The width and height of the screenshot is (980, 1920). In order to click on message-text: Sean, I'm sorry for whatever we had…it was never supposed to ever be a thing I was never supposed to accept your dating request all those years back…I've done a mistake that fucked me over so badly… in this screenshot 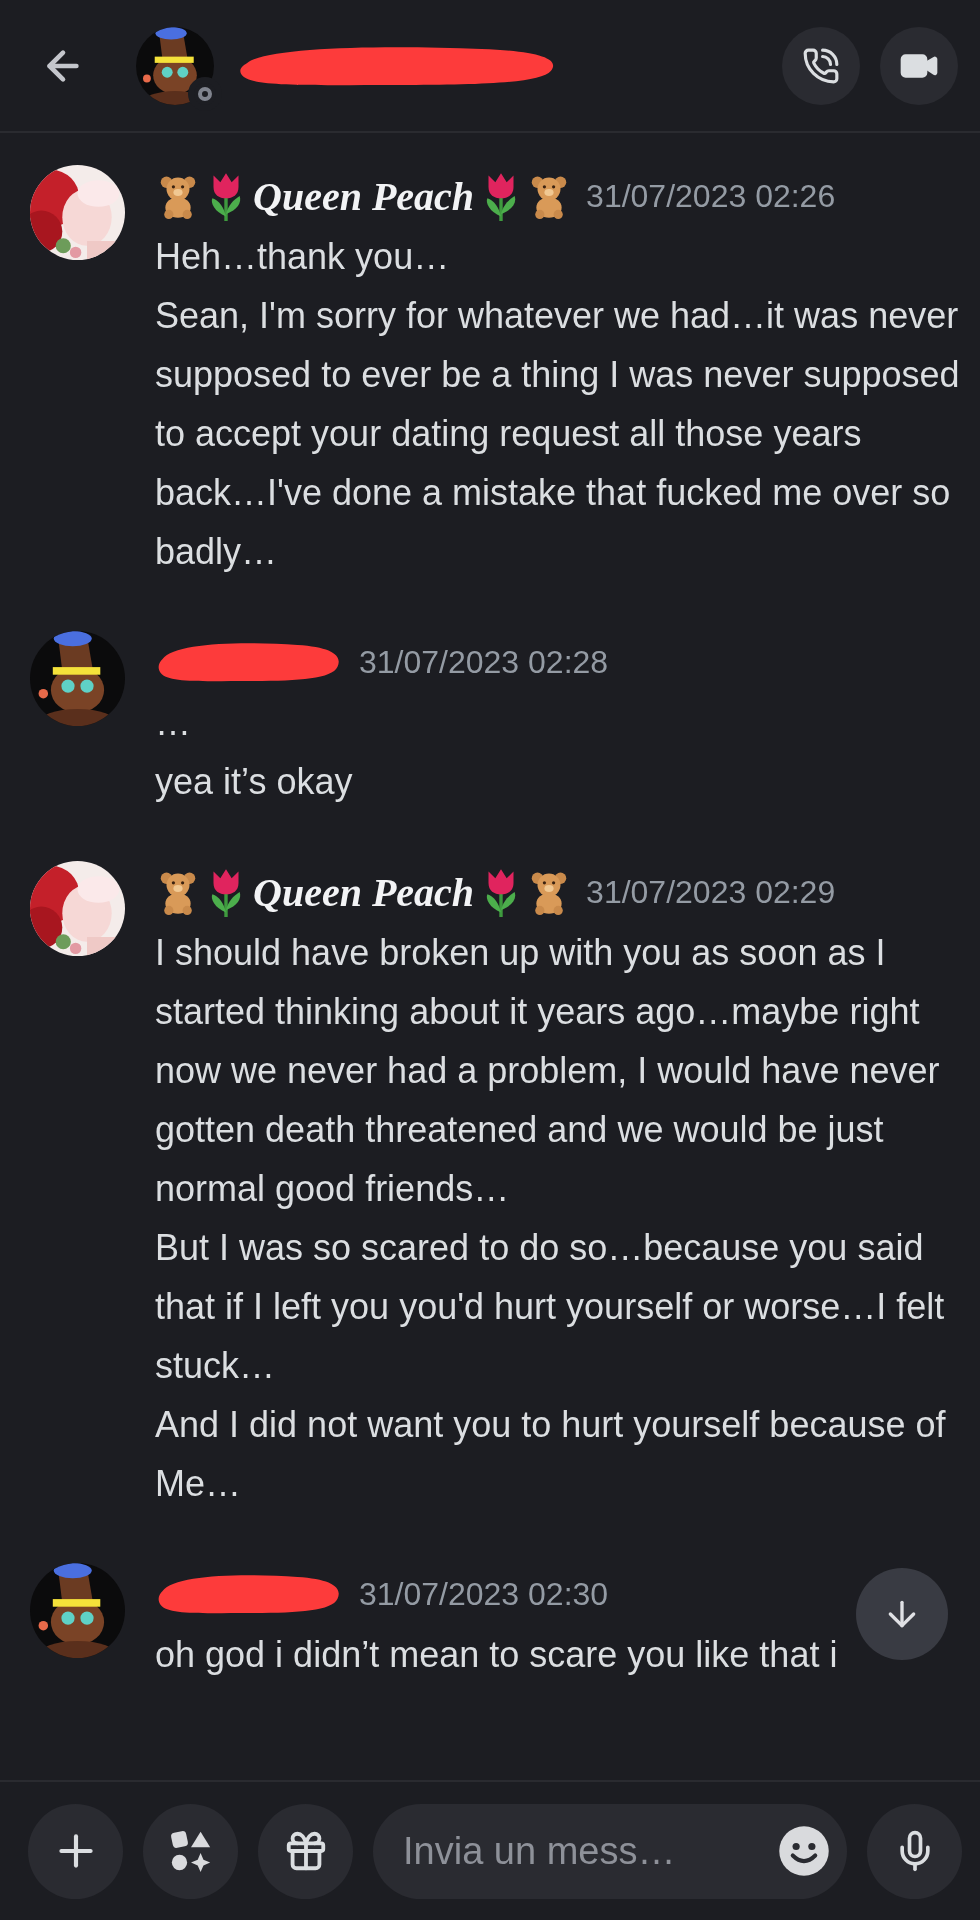, I will do `click(557, 434)`.